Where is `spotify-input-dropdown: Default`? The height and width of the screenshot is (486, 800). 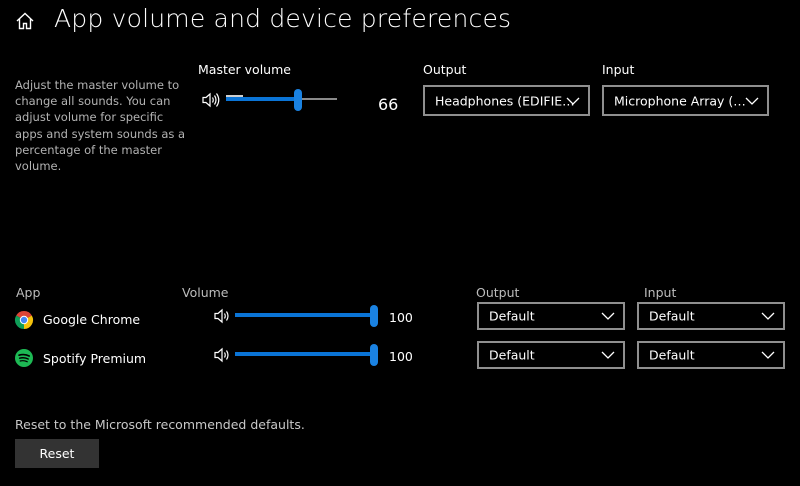 spotify-input-dropdown: Default is located at coordinates (711, 355).